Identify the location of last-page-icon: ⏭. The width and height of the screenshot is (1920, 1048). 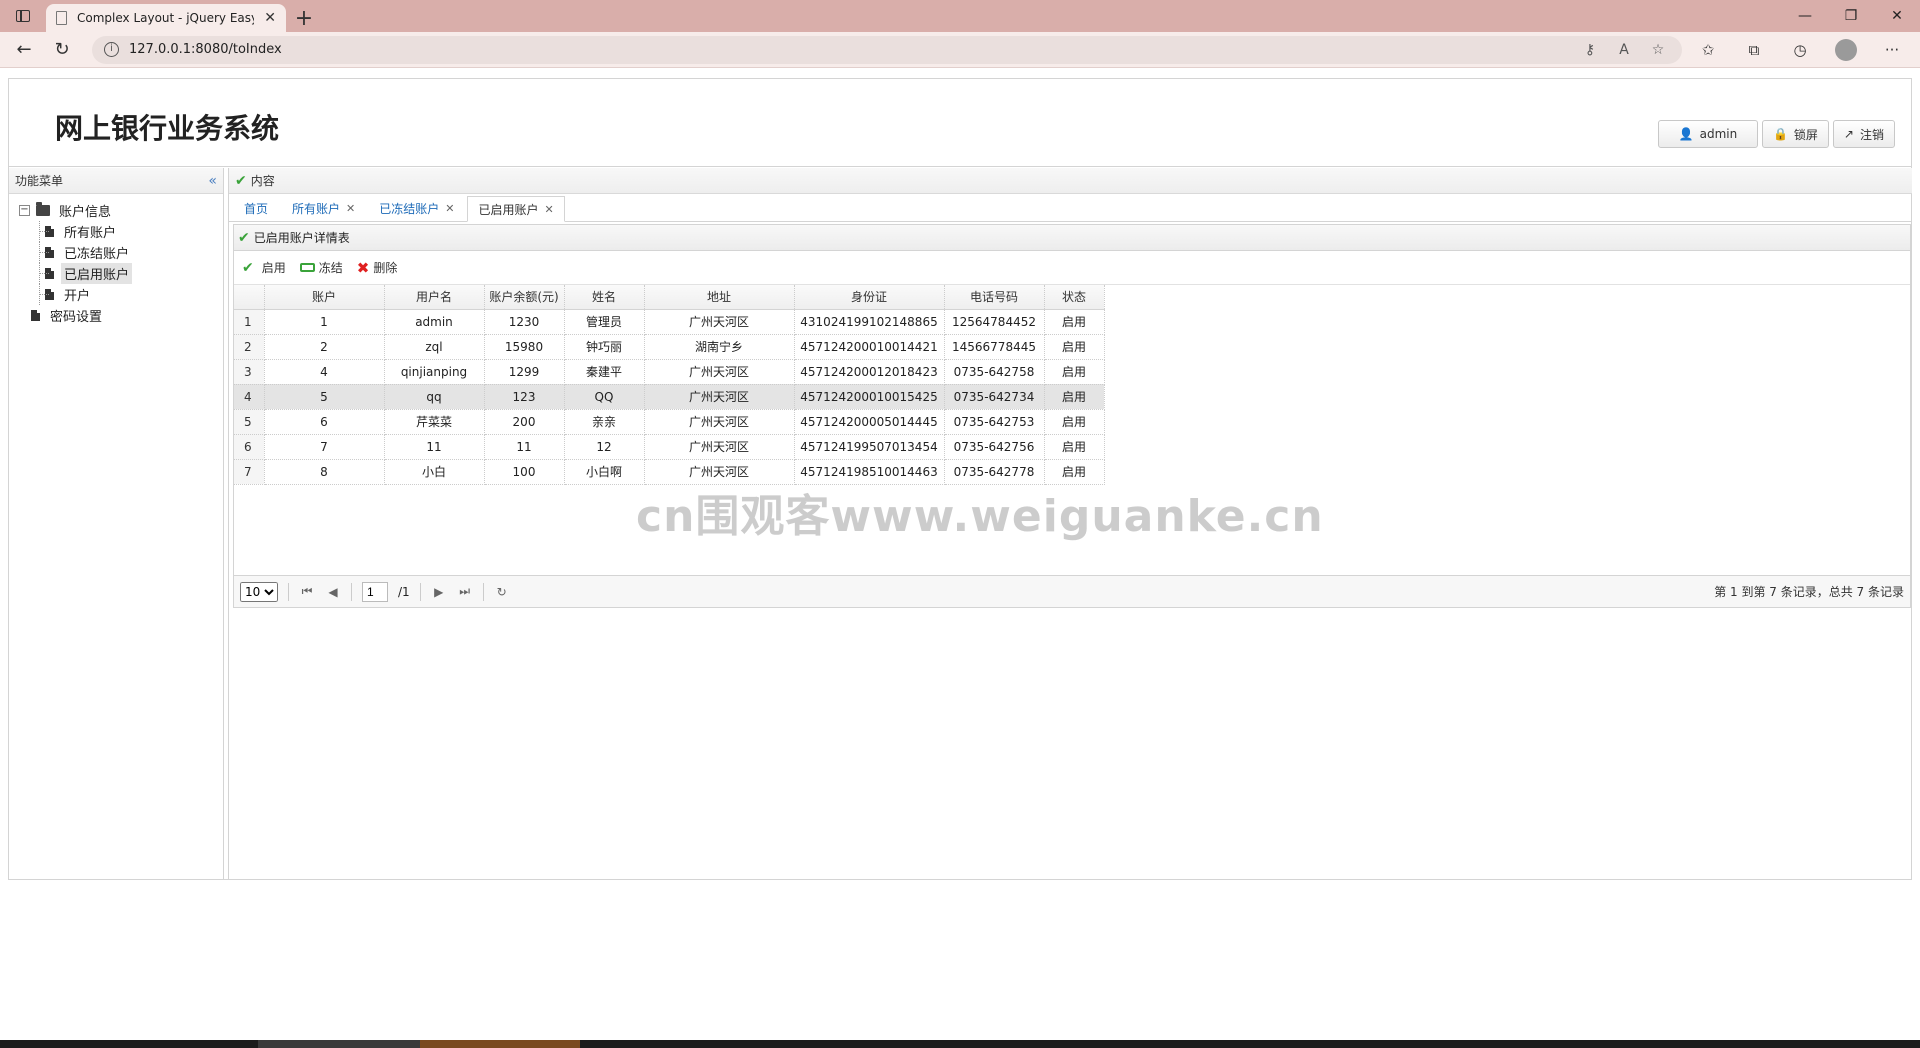
(465, 591).